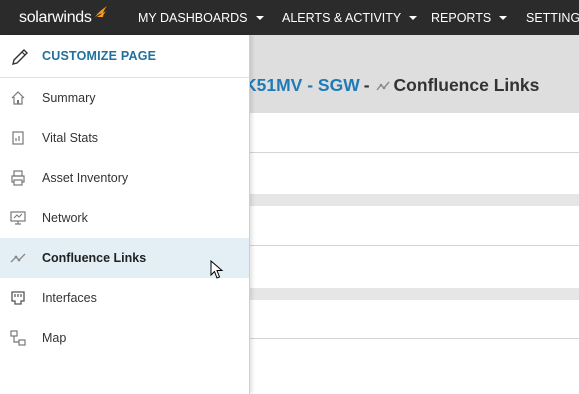  I want to click on page-title-text: Confluence Links, so click(466, 85).